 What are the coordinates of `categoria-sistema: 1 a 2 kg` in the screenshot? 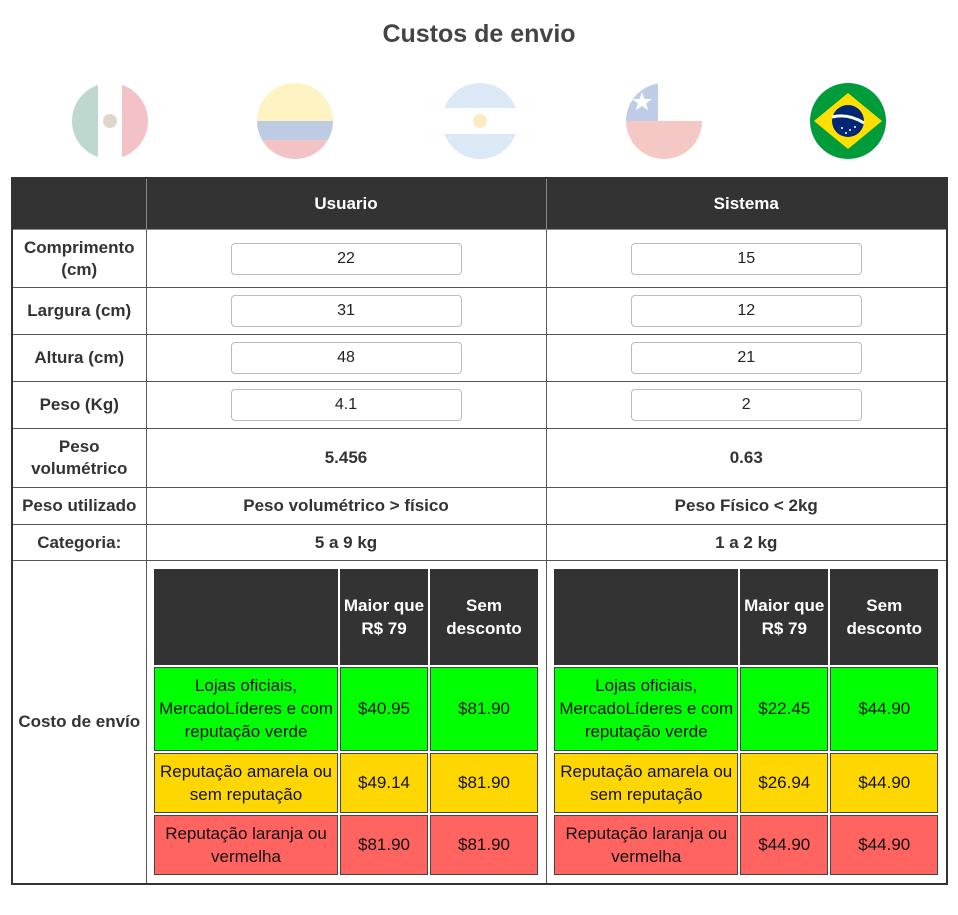 It's located at (746, 542).